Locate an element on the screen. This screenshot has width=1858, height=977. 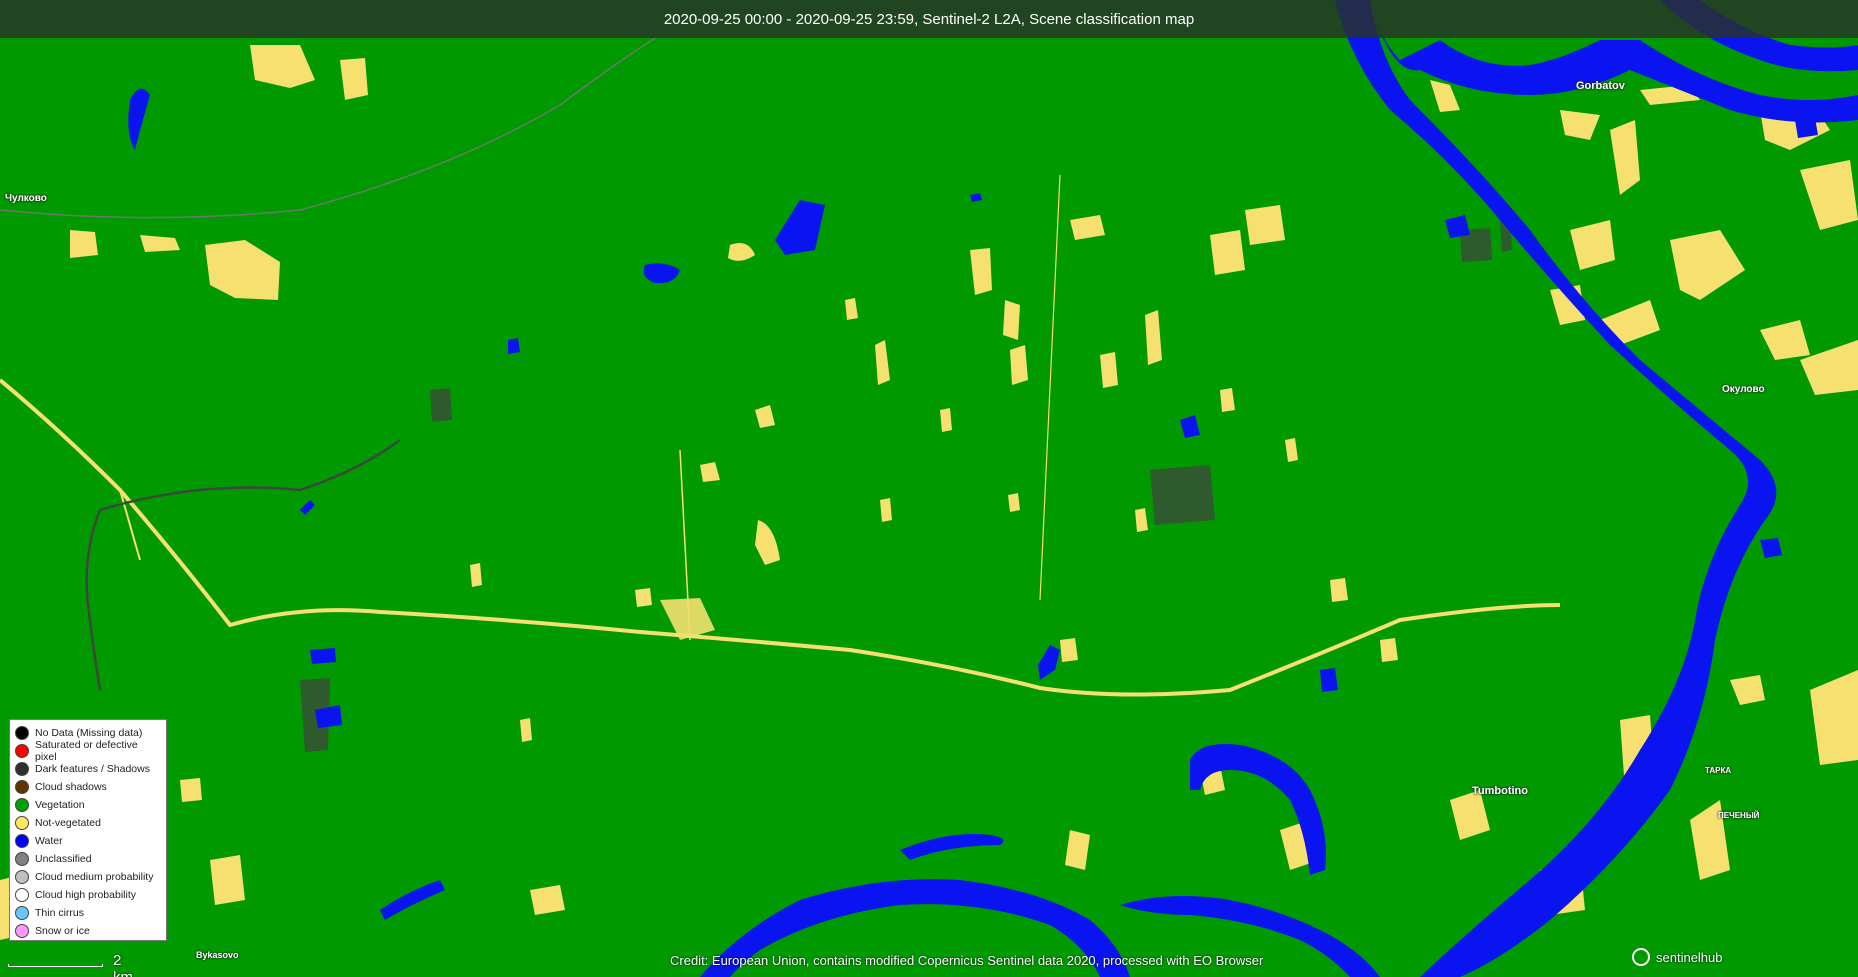
scale-bar: 2 km is located at coordinates (70, 964).